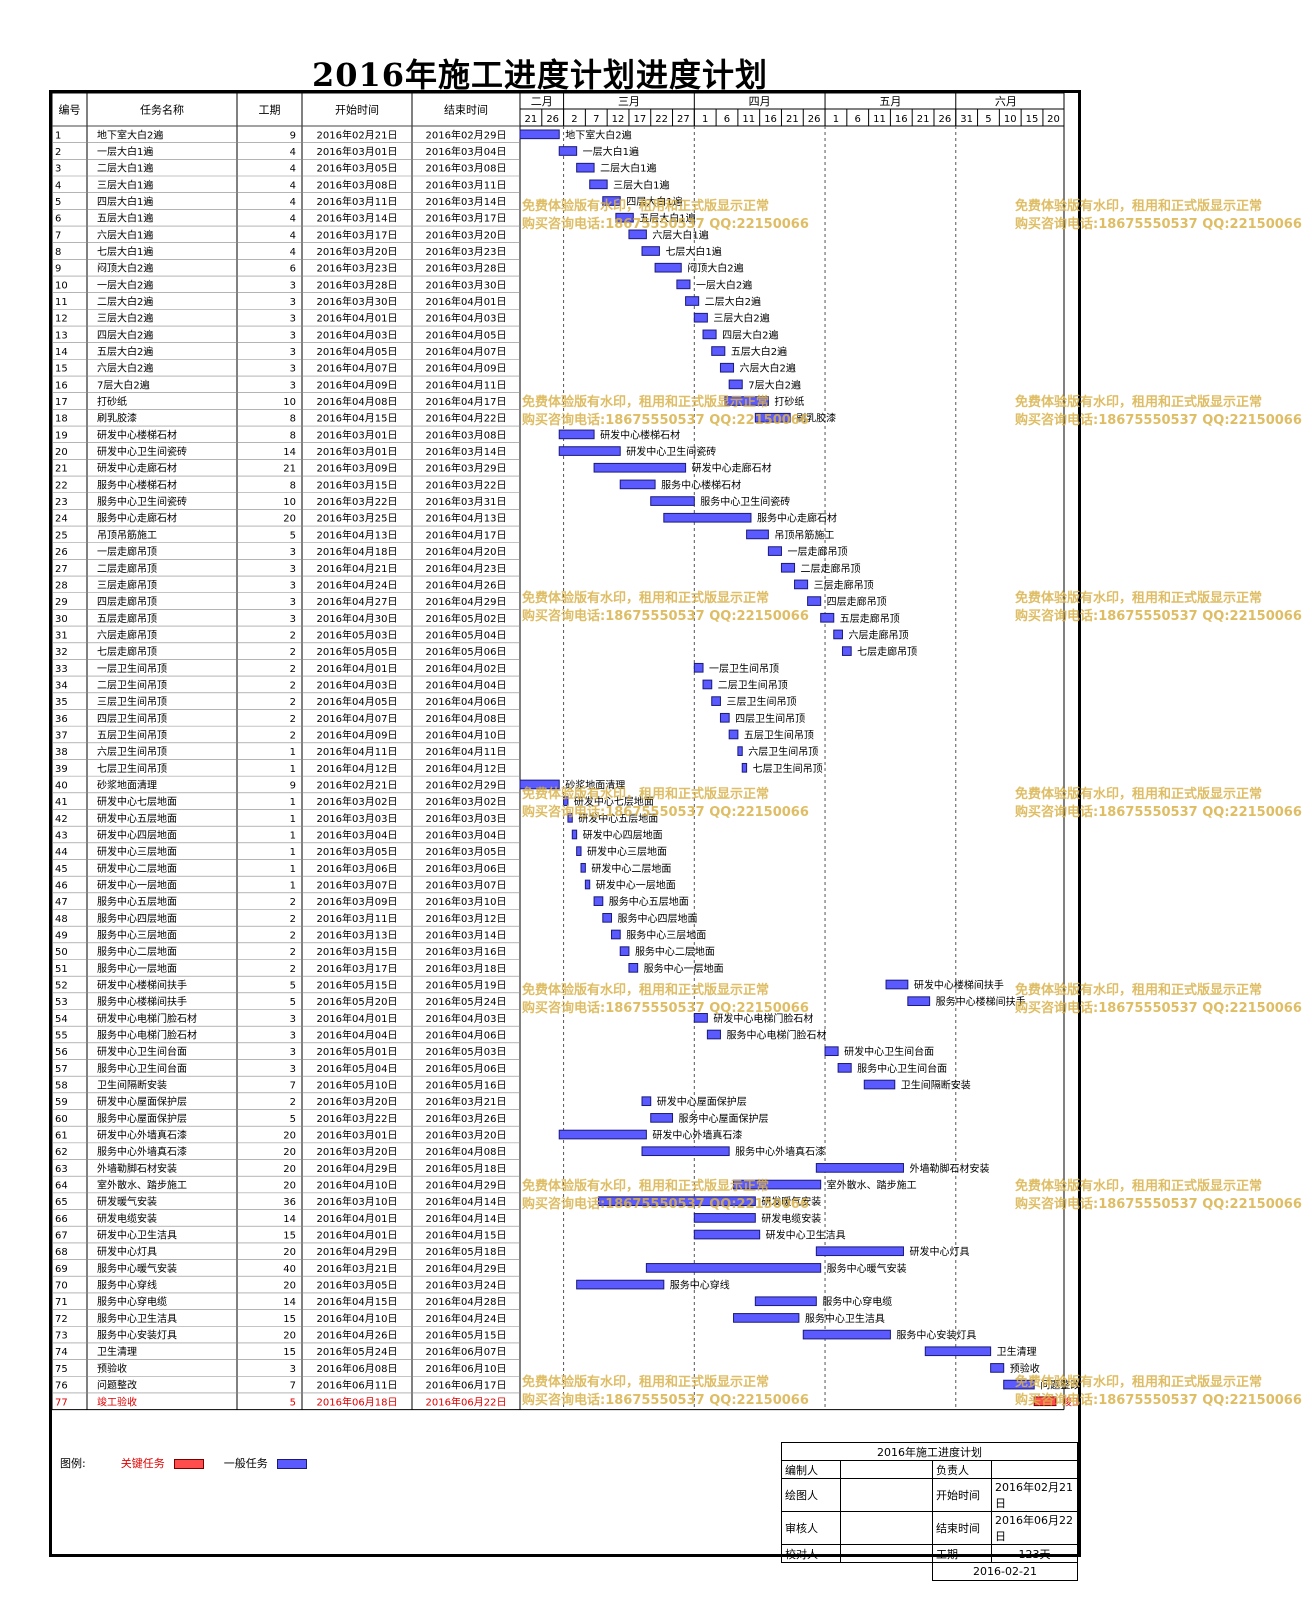  Describe the element at coordinates (760, 101) in the screenshot. I see `month-label: 四月` at that location.